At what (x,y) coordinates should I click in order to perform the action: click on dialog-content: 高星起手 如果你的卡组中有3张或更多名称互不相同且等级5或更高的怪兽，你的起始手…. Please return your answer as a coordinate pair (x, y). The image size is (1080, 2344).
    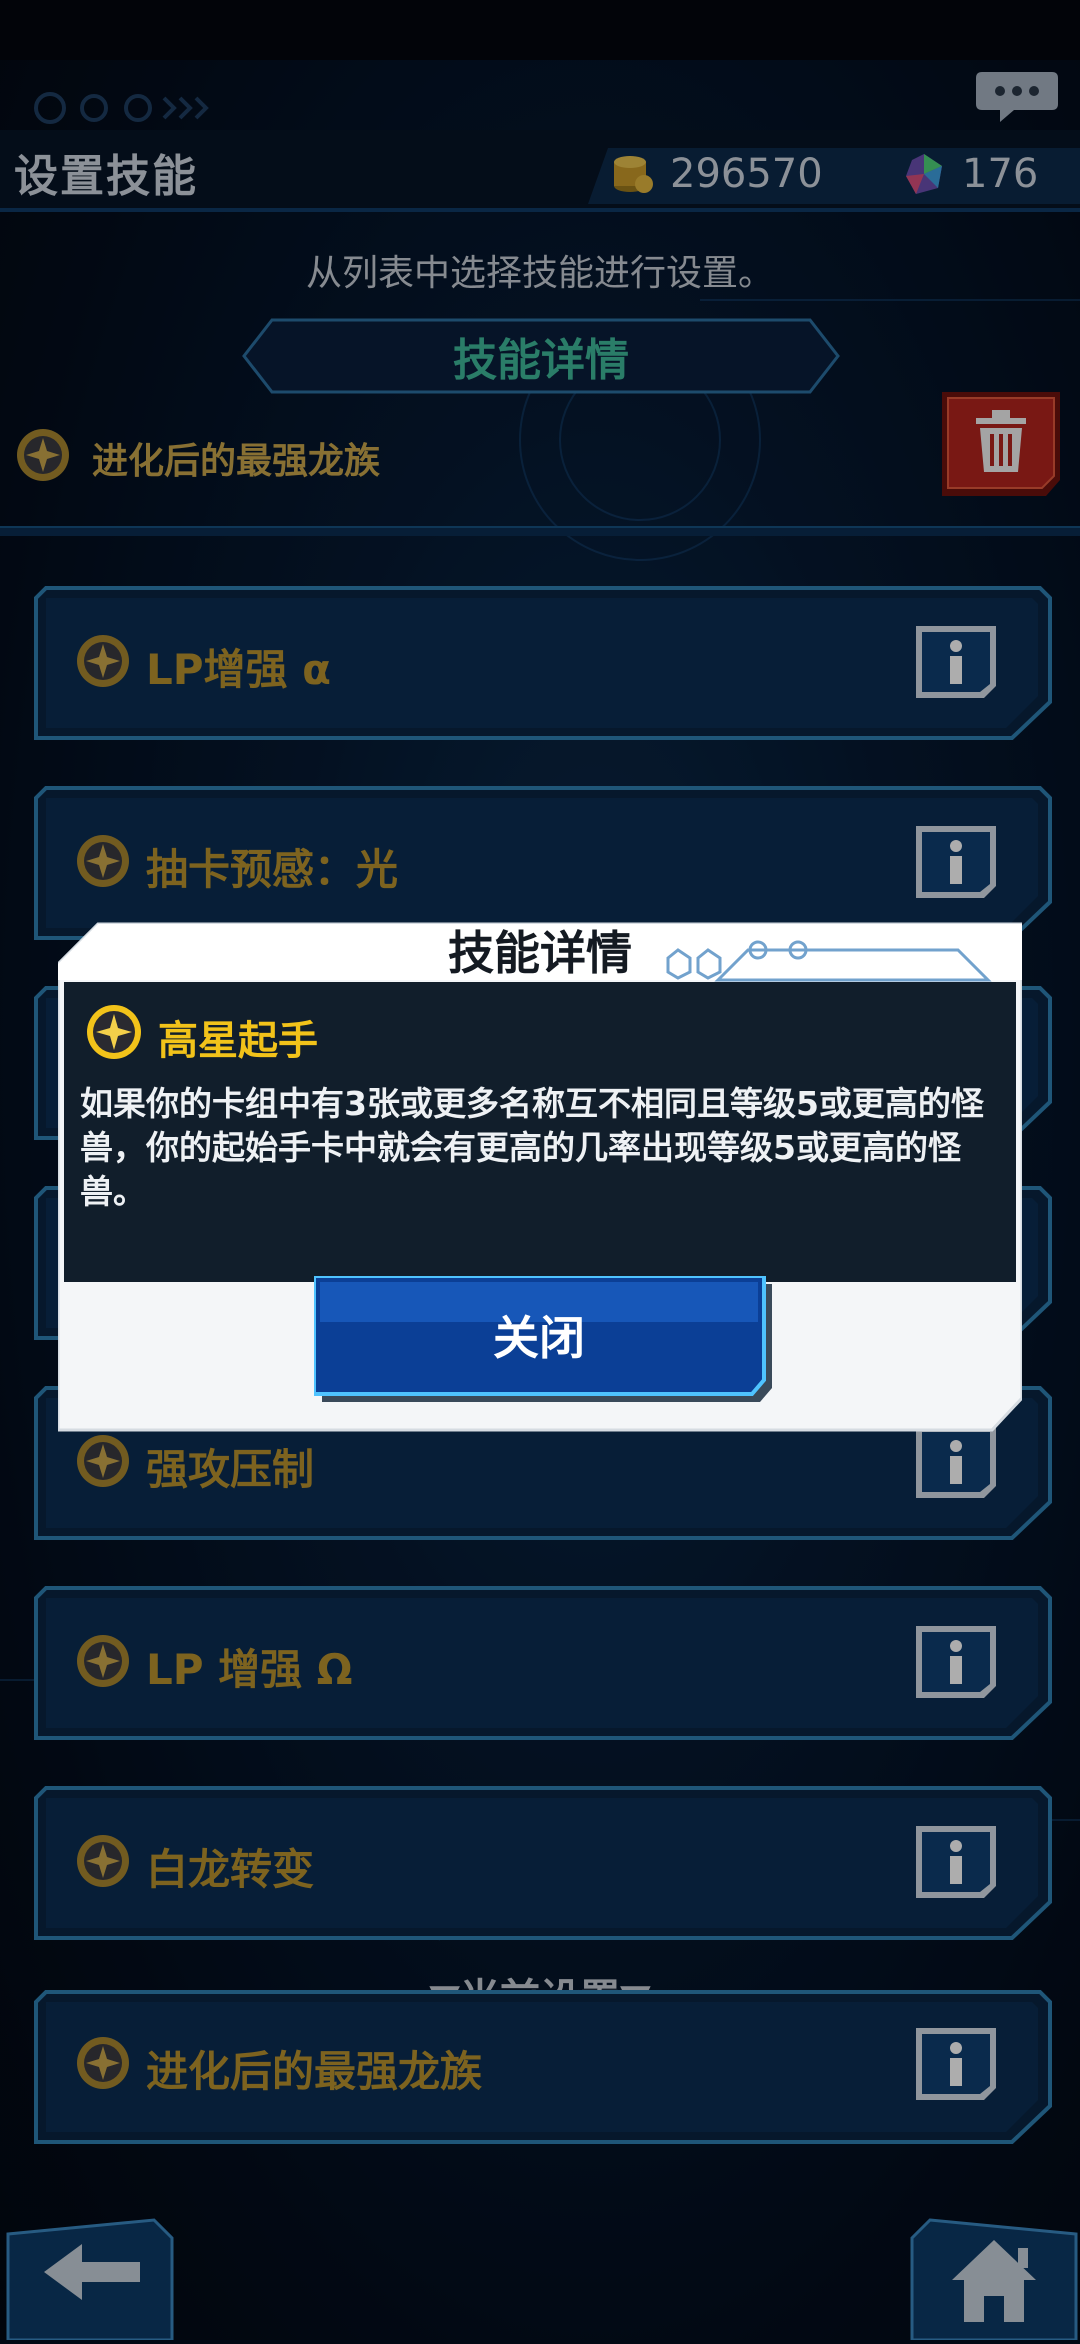
    Looking at the image, I should click on (540, 1132).